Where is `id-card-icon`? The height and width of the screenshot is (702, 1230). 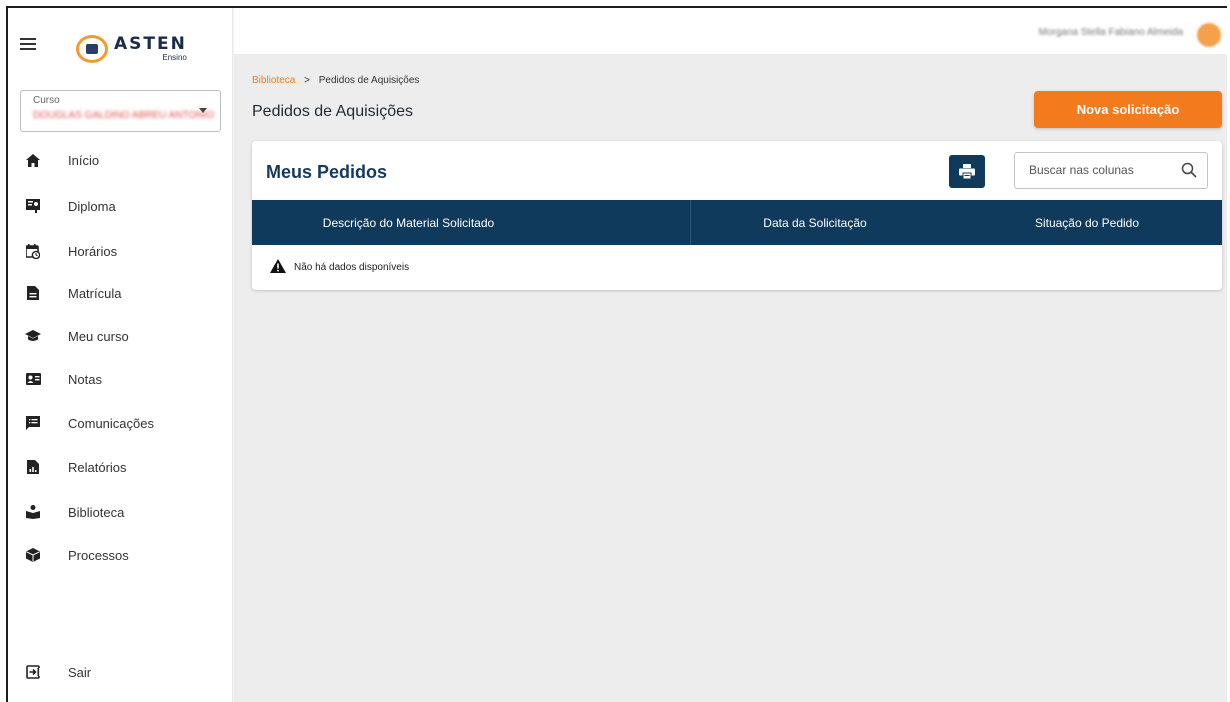 id-card-icon is located at coordinates (33, 379).